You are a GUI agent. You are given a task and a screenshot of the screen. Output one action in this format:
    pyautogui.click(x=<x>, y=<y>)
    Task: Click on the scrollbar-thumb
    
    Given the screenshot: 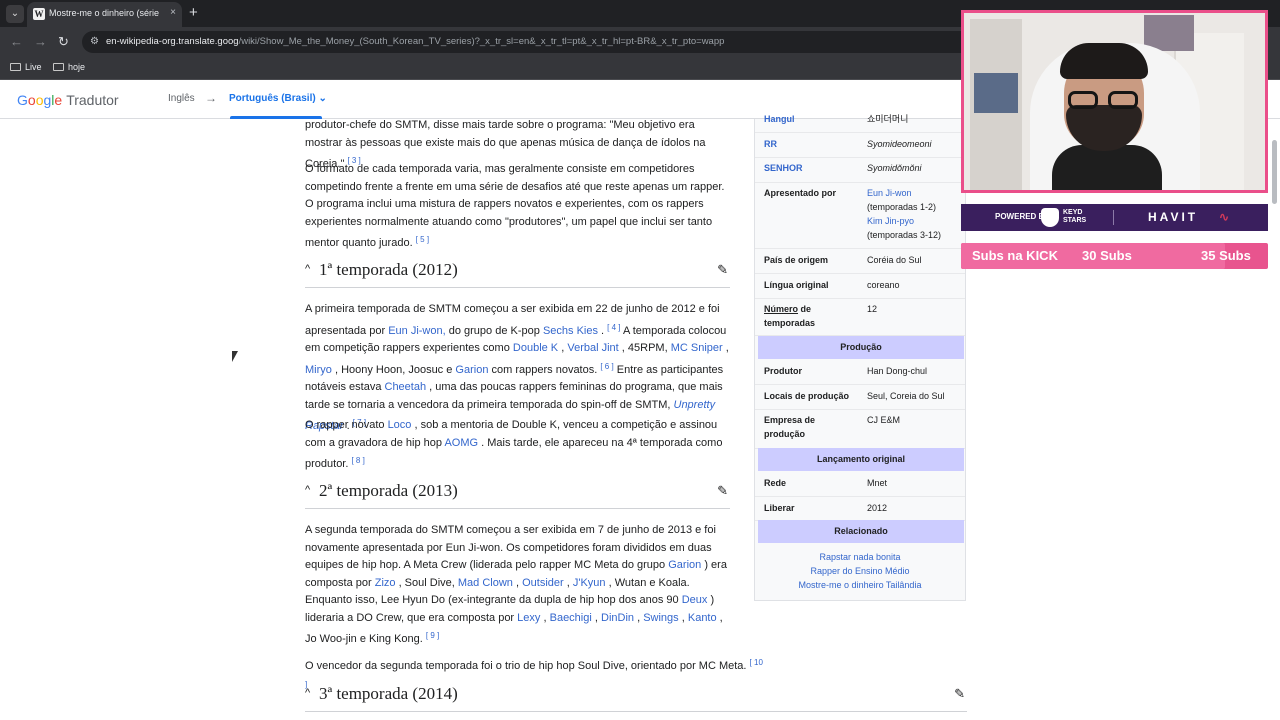 What is the action you would take?
    pyautogui.click(x=1274, y=172)
    